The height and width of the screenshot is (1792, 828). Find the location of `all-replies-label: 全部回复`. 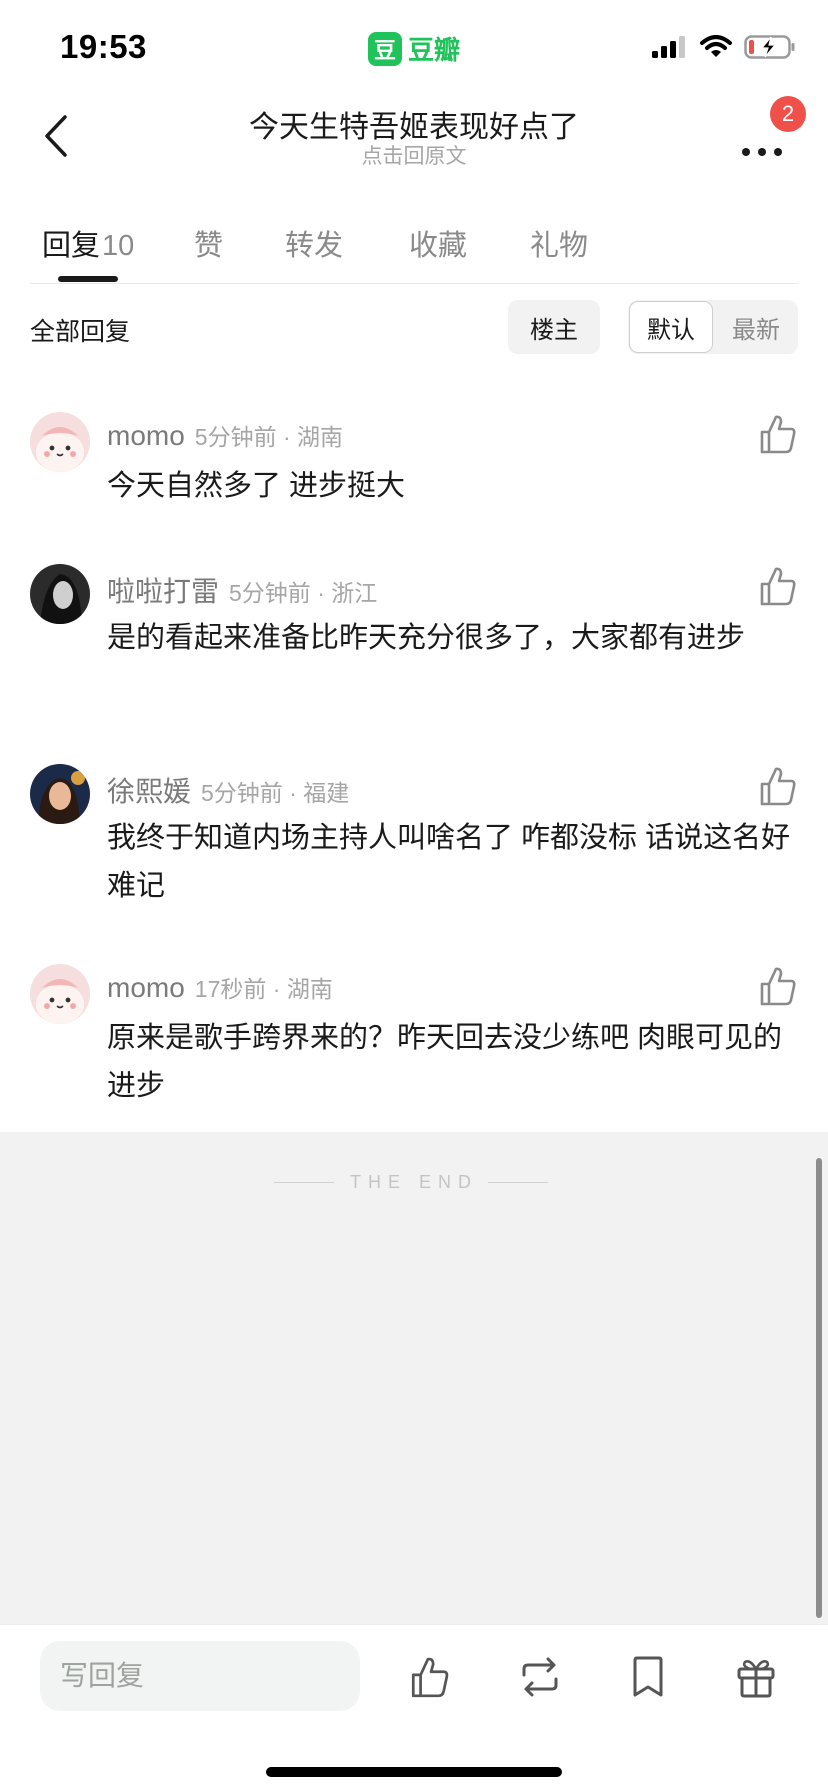

all-replies-label: 全部回复 is located at coordinates (80, 332).